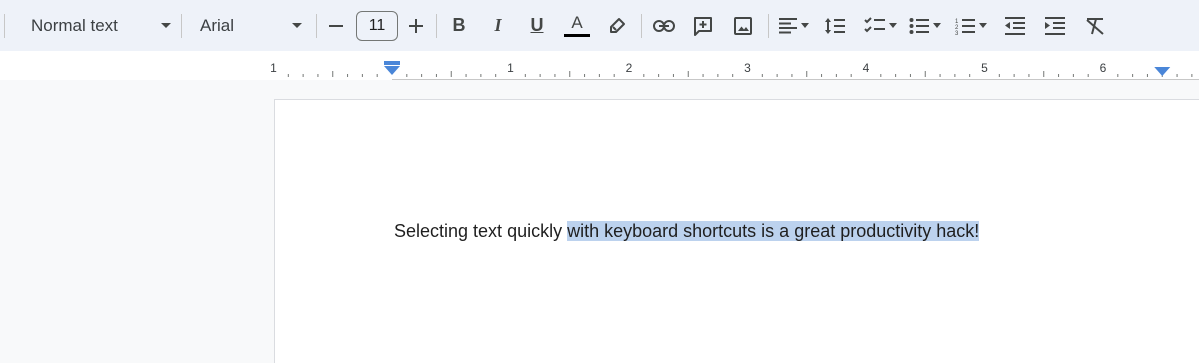  I want to click on italic-icon: I, so click(498, 26).